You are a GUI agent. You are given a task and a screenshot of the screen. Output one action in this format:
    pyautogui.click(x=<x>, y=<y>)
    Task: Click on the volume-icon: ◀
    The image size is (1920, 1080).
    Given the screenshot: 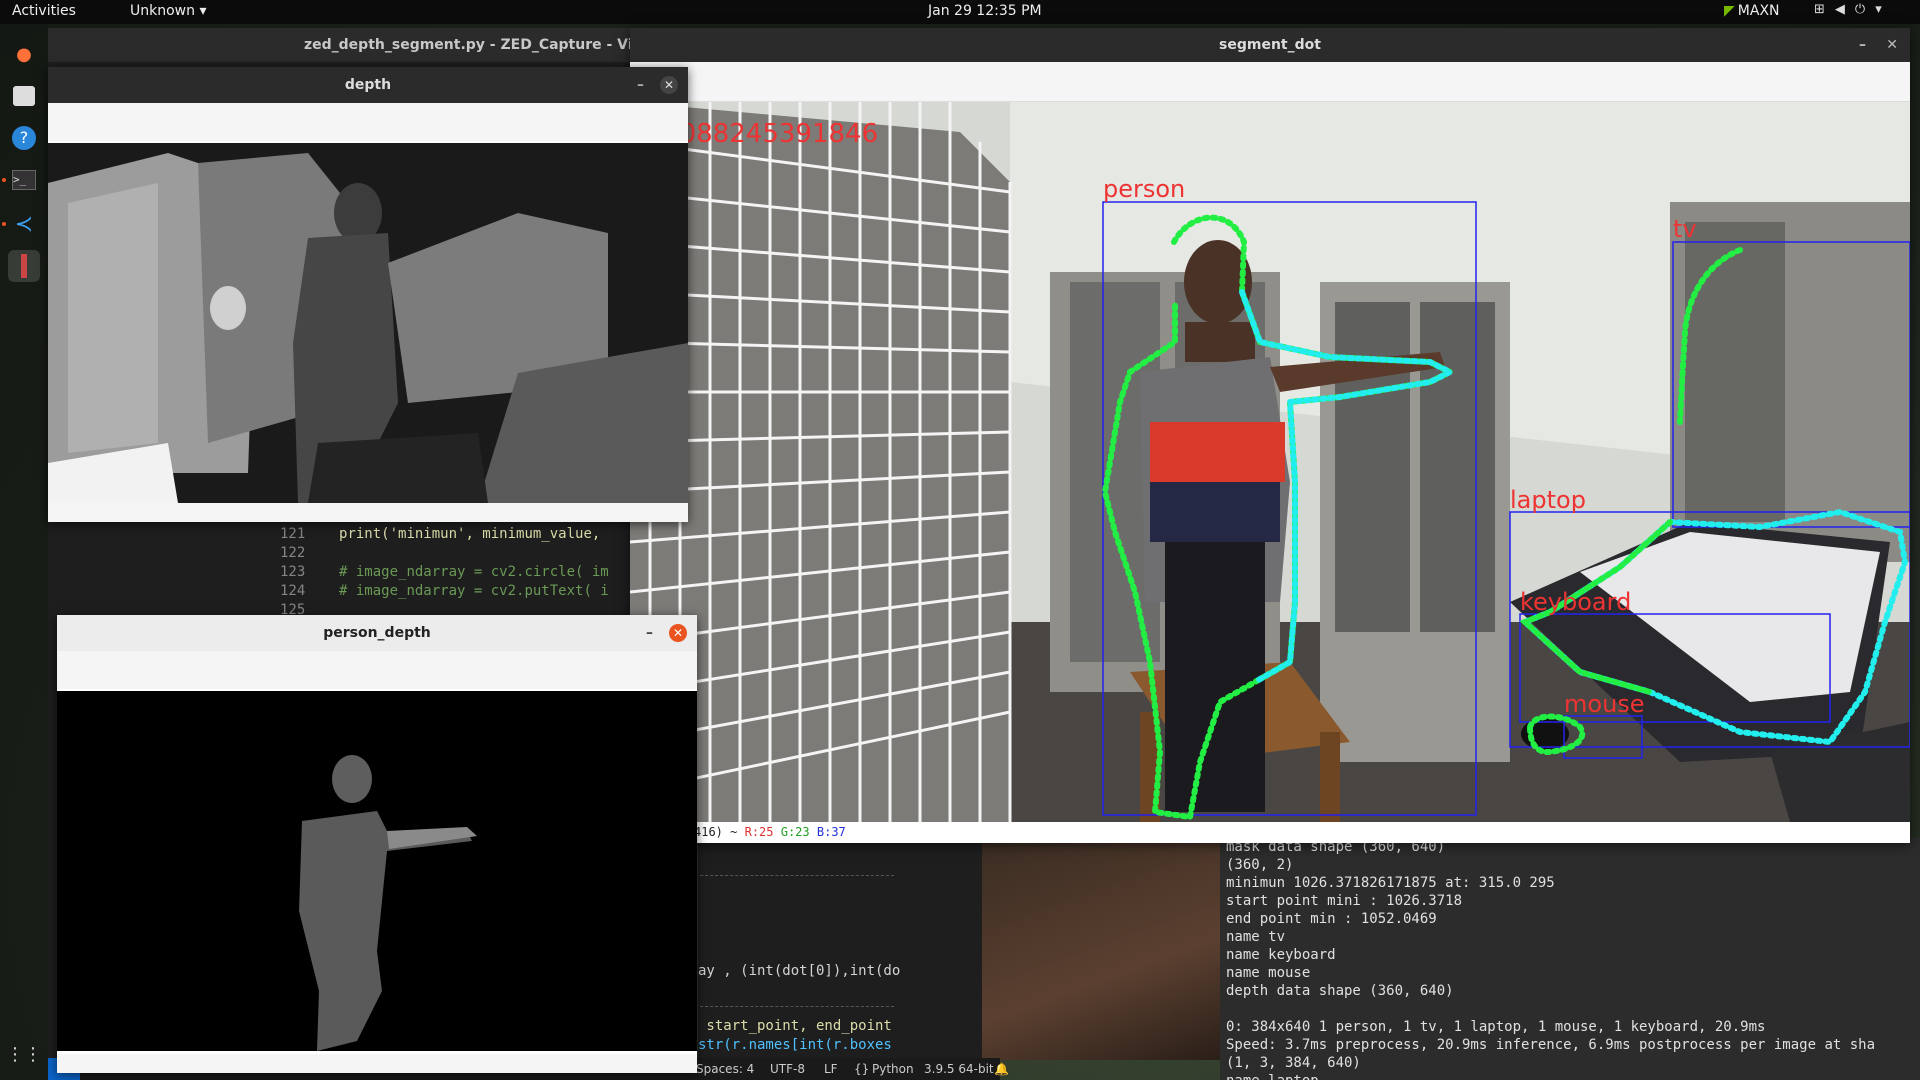 What is the action you would take?
    pyautogui.click(x=1840, y=9)
    